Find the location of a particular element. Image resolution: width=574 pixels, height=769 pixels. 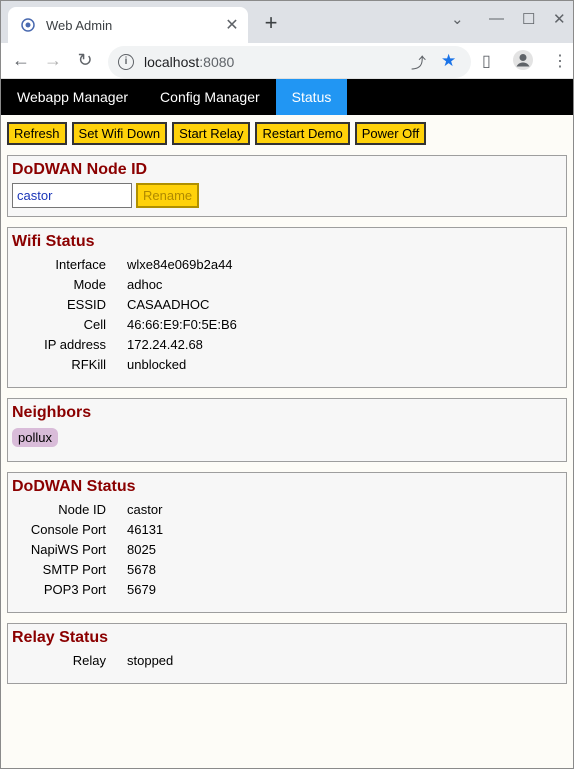

wifi-row: IP address 172.24.42.68 is located at coordinates (287, 345).